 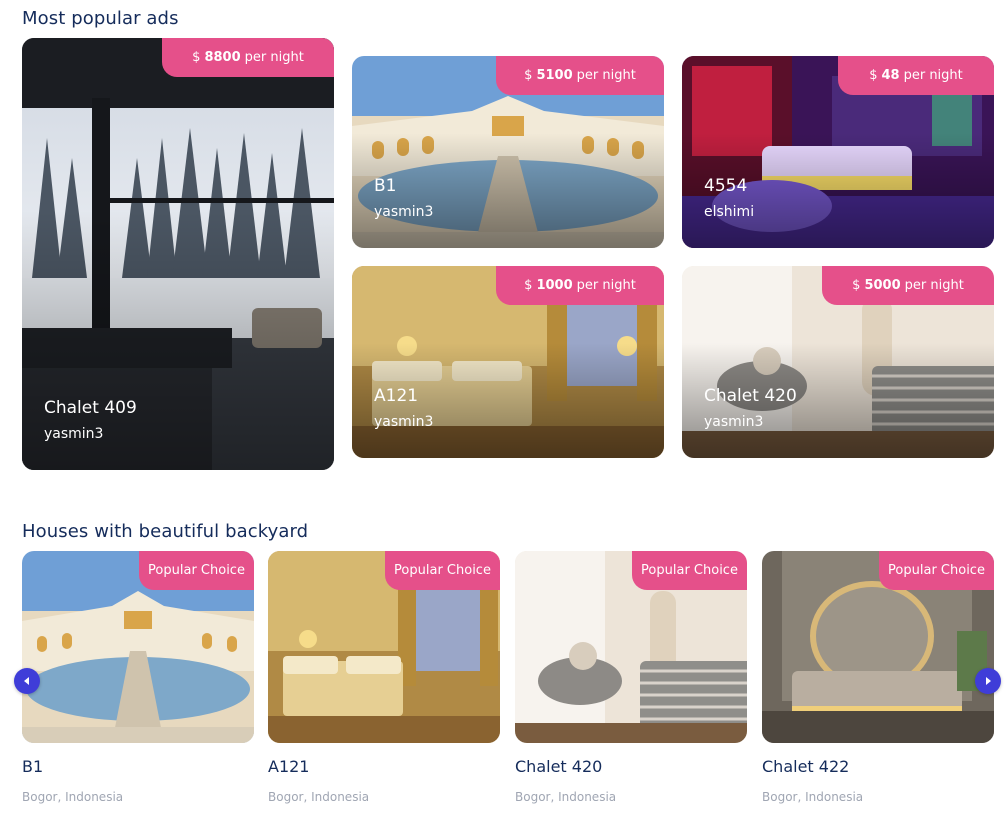 What do you see at coordinates (750, 396) in the screenshot?
I see `ad-name: Chalet 420` at bounding box center [750, 396].